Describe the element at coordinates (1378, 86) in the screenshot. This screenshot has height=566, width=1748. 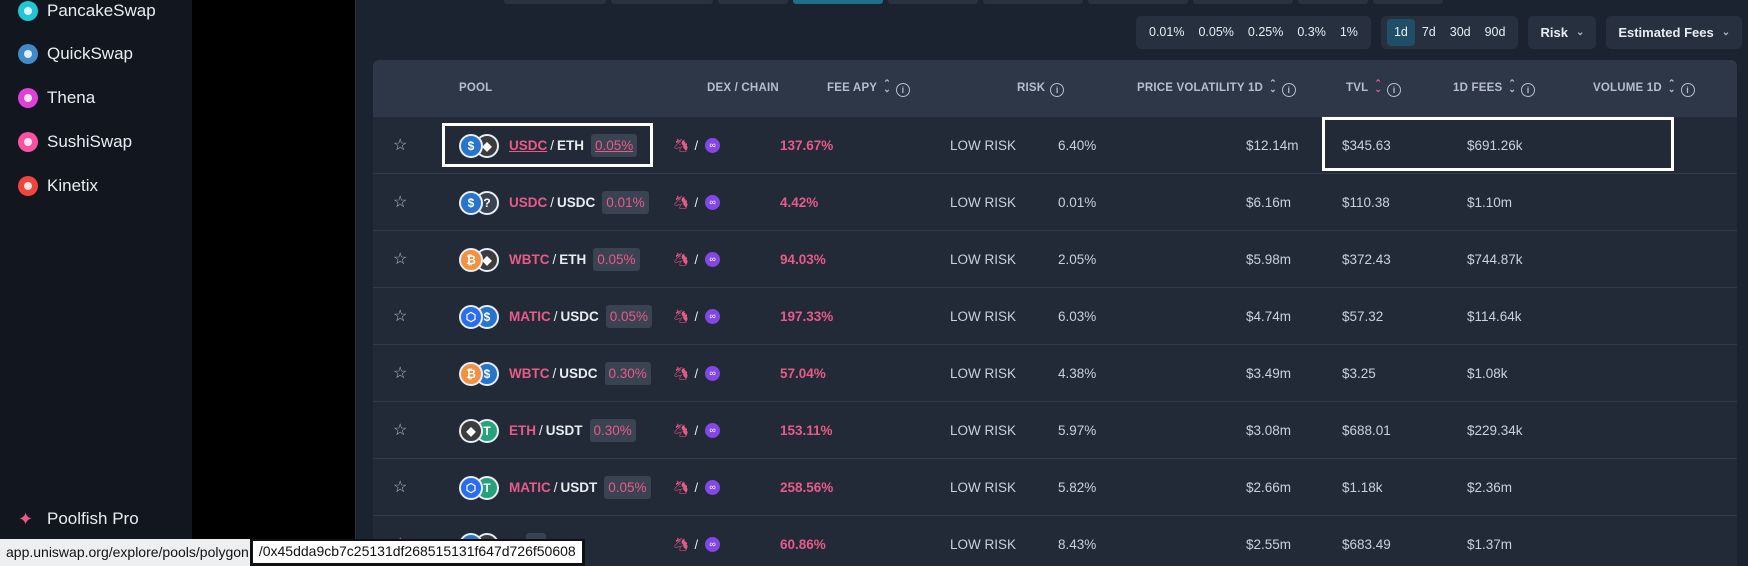
I see `sort-active-icon: ⌃ ⌄` at that location.